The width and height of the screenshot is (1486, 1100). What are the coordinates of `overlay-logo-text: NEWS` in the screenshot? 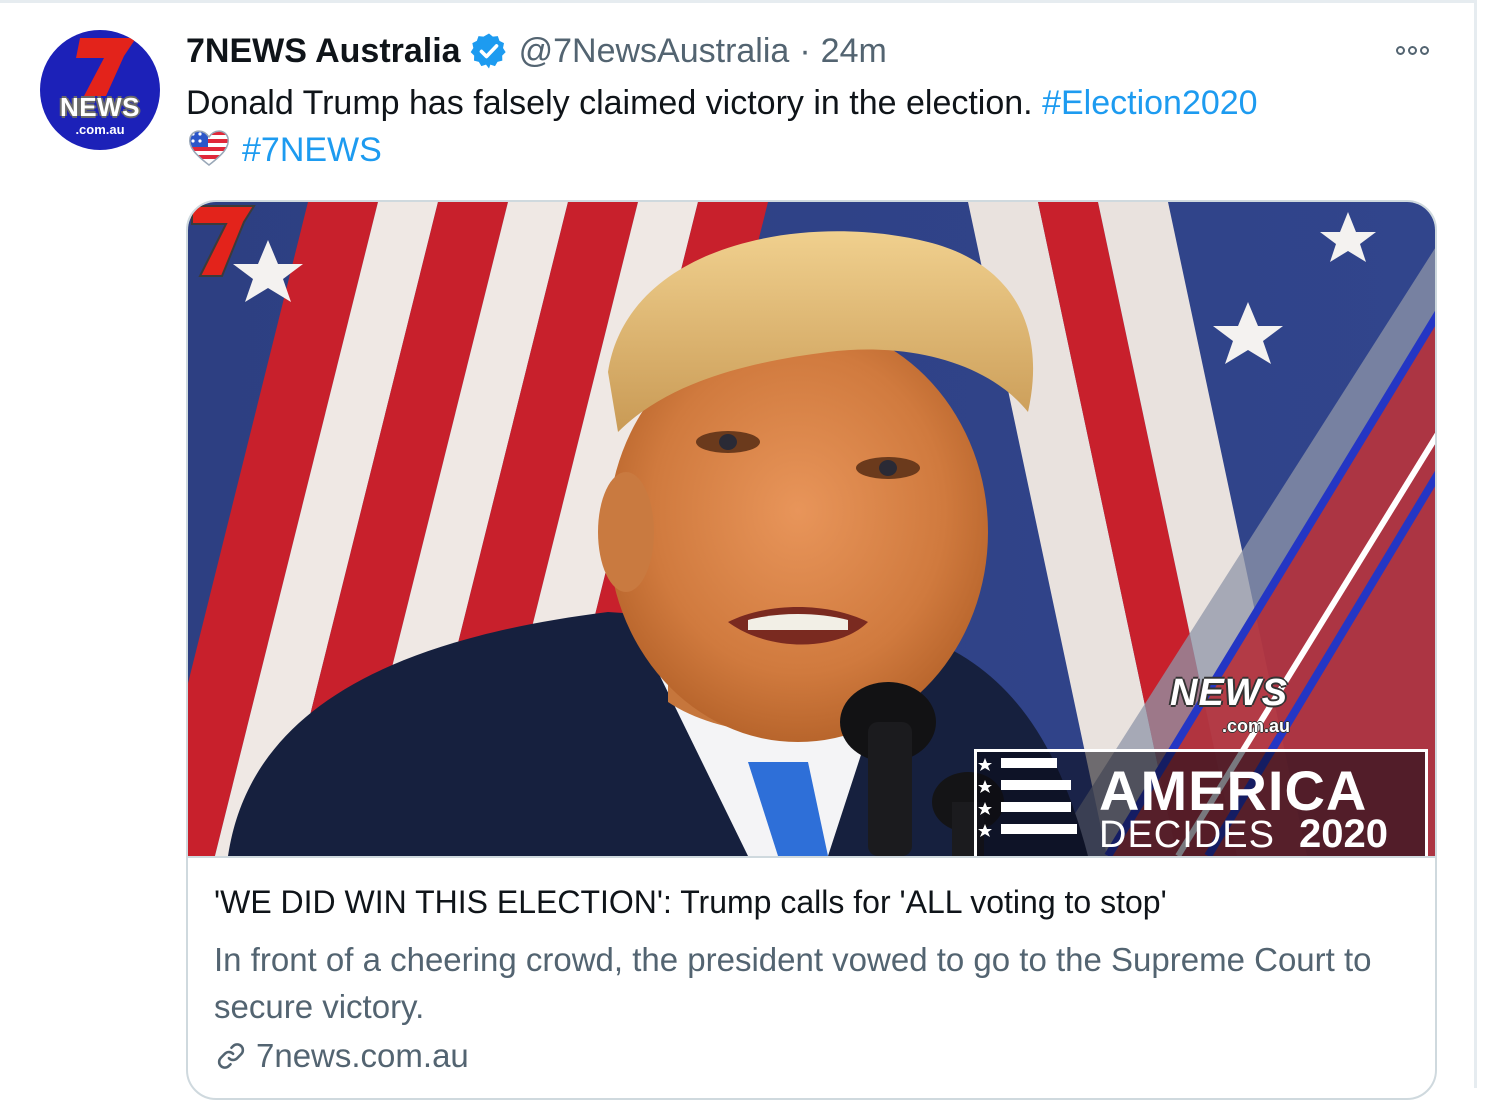 It's located at (1229, 693).